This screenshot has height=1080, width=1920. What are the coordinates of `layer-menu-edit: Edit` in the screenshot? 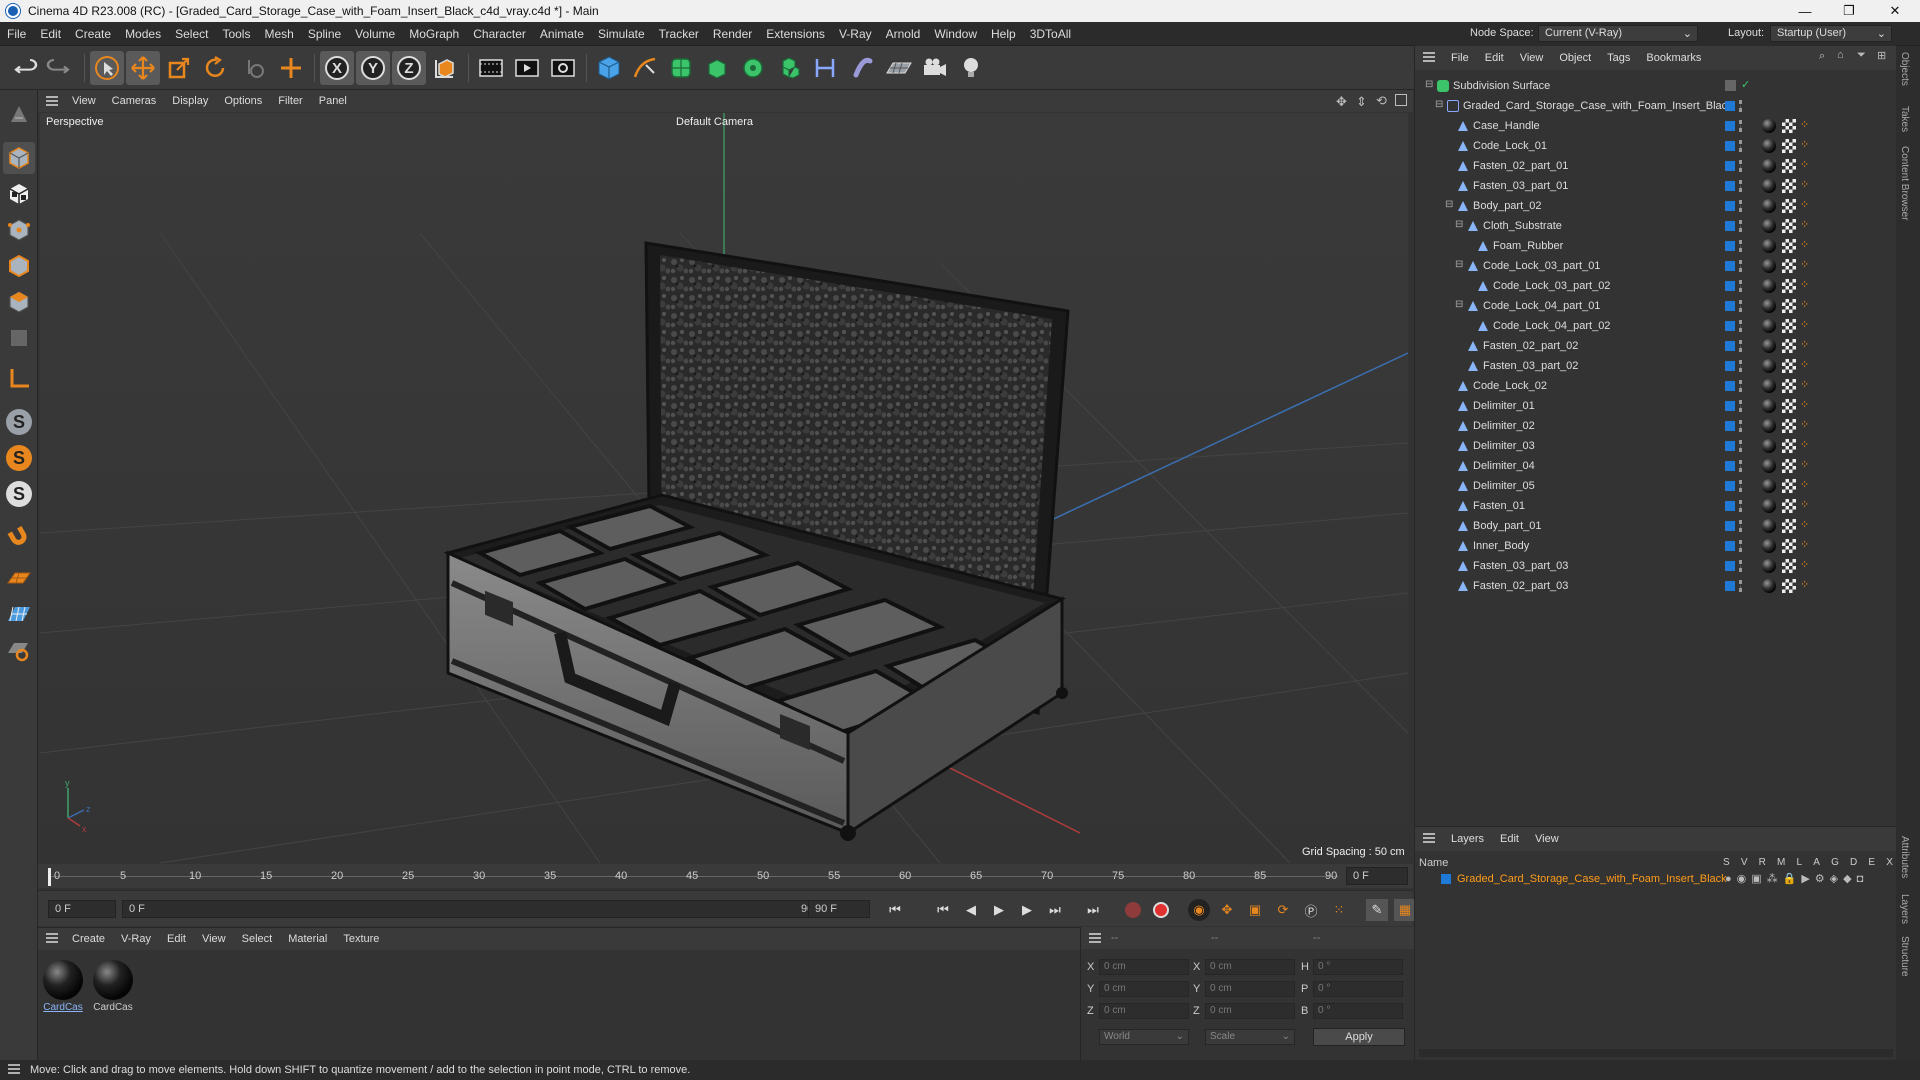 It's located at (1509, 839).